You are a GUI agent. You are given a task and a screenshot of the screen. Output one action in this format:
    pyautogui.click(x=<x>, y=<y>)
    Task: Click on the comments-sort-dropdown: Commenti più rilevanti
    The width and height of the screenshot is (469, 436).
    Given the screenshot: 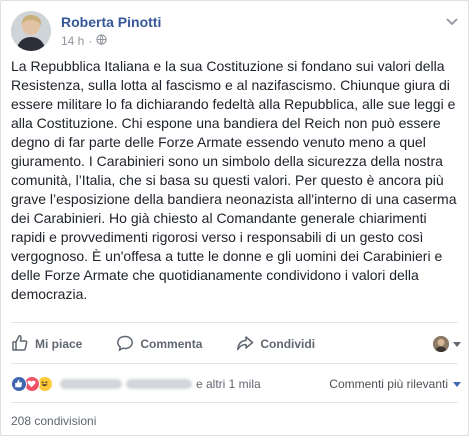 What is the action you would take?
    pyautogui.click(x=395, y=384)
    